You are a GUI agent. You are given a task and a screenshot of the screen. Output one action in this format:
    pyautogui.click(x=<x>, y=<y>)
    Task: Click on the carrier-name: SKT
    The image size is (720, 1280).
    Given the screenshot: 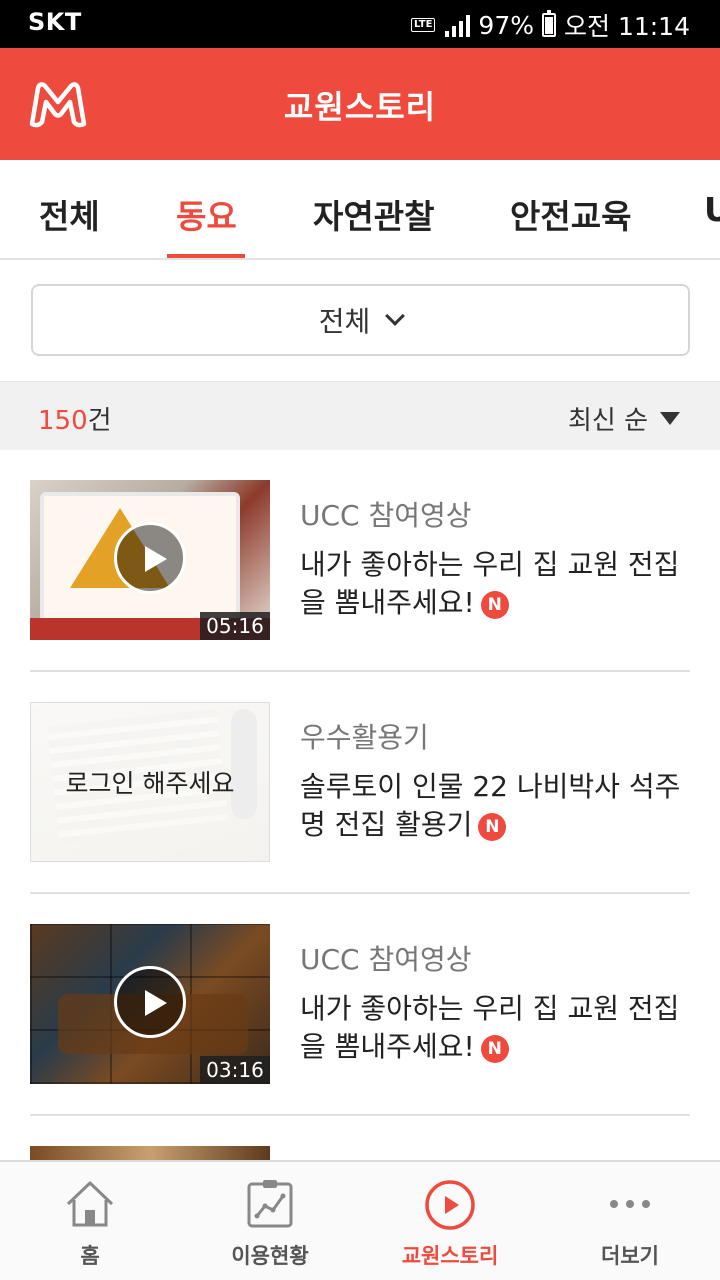 What is the action you would take?
    pyautogui.click(x=55, y=22)
    